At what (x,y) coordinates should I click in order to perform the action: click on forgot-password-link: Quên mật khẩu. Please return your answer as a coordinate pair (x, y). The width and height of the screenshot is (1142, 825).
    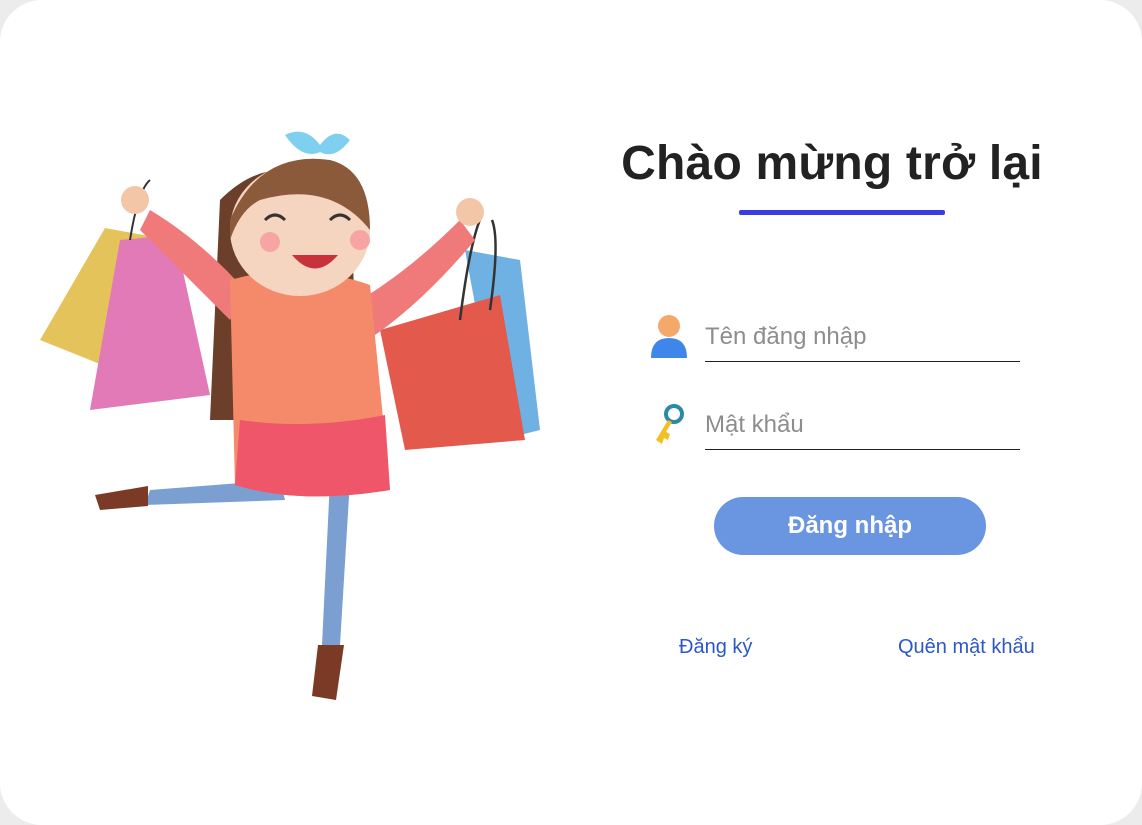
    Looking at the image, I should click on (966, 647).